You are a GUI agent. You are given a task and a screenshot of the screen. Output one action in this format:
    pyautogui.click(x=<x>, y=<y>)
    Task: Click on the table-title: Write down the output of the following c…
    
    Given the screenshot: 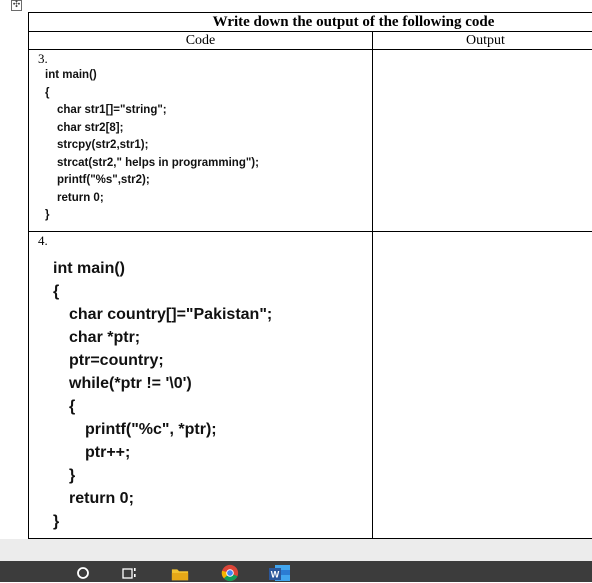 What is the action you would take?
    pyautogui.click(x=310, y=22)
    